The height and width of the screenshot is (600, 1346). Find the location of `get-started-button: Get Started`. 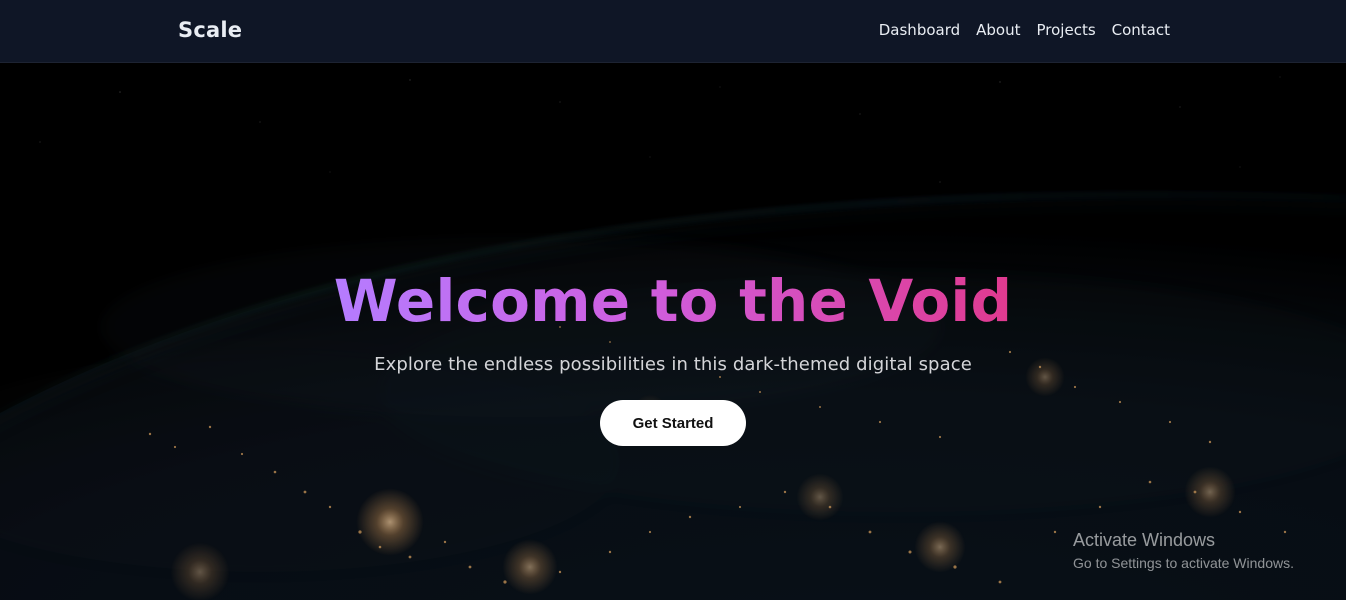

get-started-button: Get Started is located at coordinates (673, 423).